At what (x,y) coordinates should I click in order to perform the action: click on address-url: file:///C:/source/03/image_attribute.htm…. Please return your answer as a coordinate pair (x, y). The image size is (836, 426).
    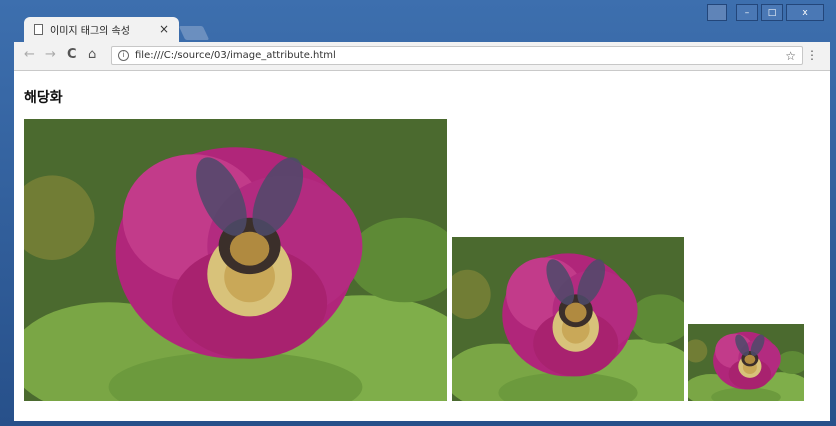
    Looking at the image, I should click on (235, 55).